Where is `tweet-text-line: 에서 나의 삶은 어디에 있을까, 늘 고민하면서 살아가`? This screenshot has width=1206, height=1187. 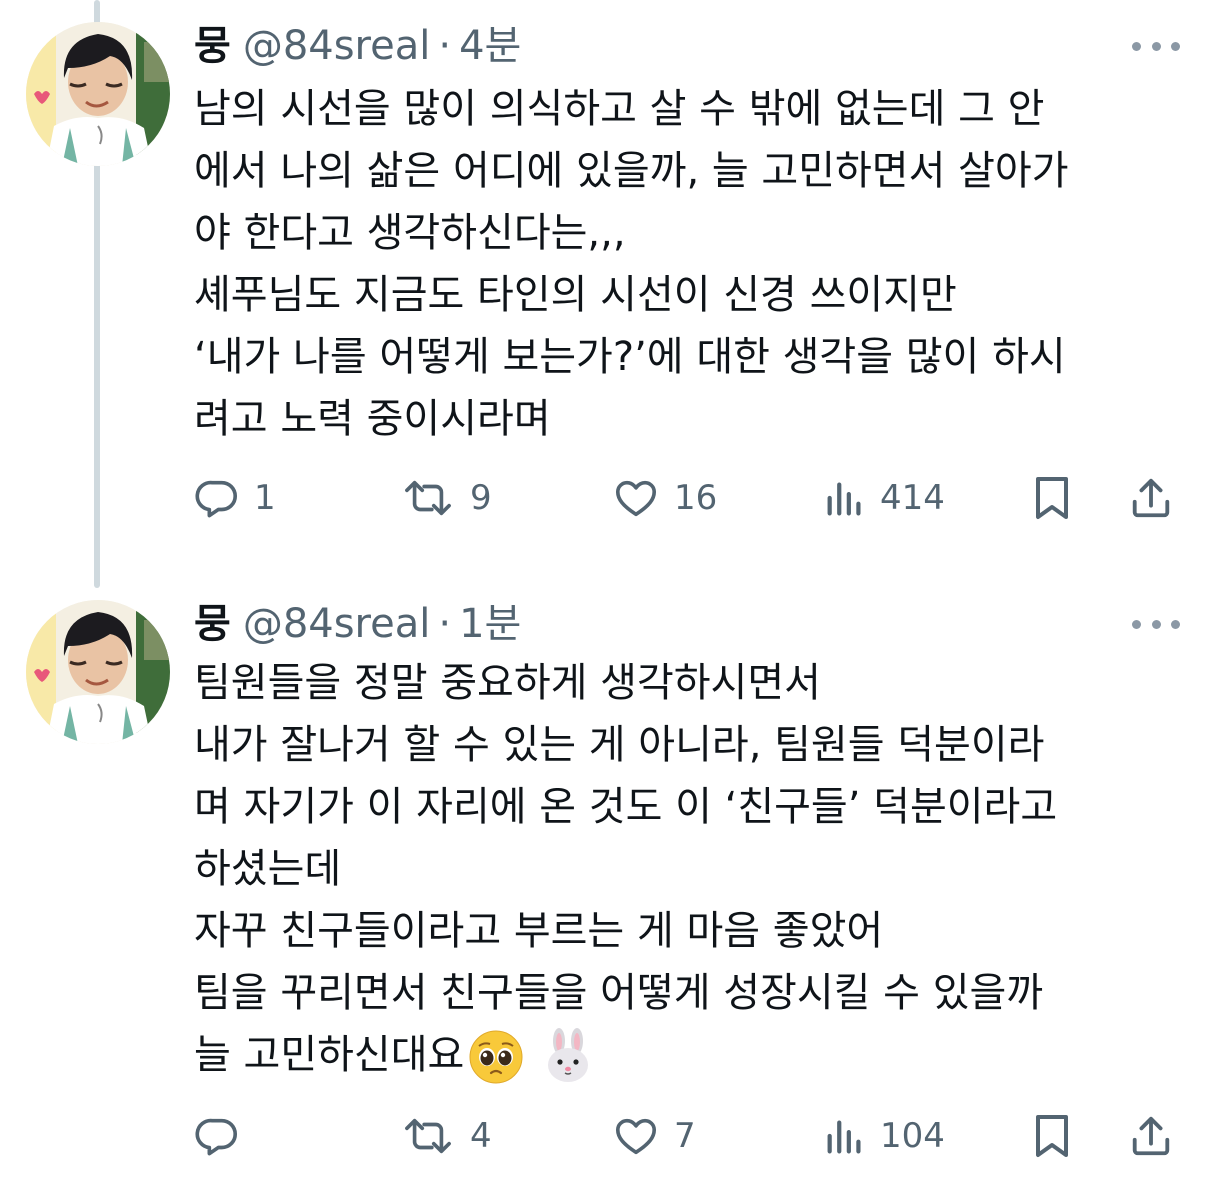 tweet-text-line: 에서 나의 삶은 어디에 있을까, 늘 고민하면서 살아가 is located at coordinates (631, 171).